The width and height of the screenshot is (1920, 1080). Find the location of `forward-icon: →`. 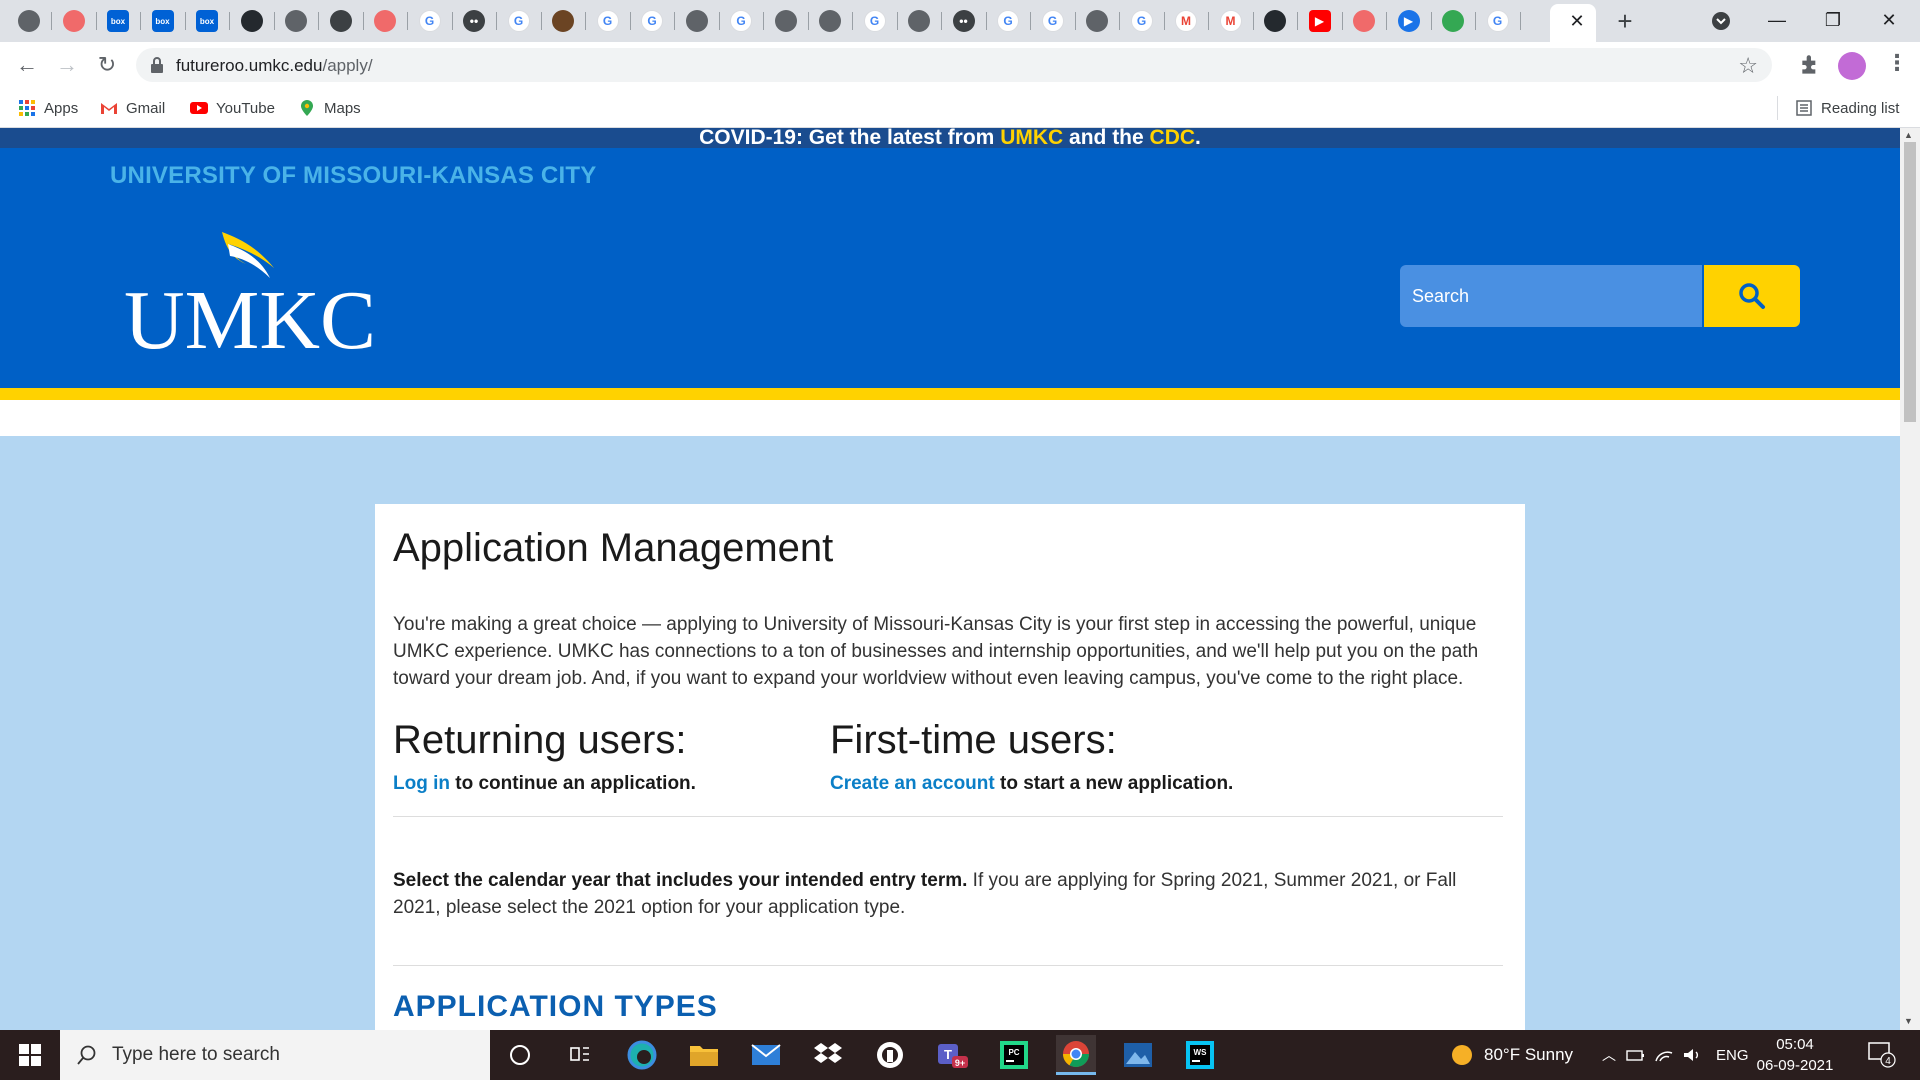

forward-icon: → is located at coordinates (67, 65).